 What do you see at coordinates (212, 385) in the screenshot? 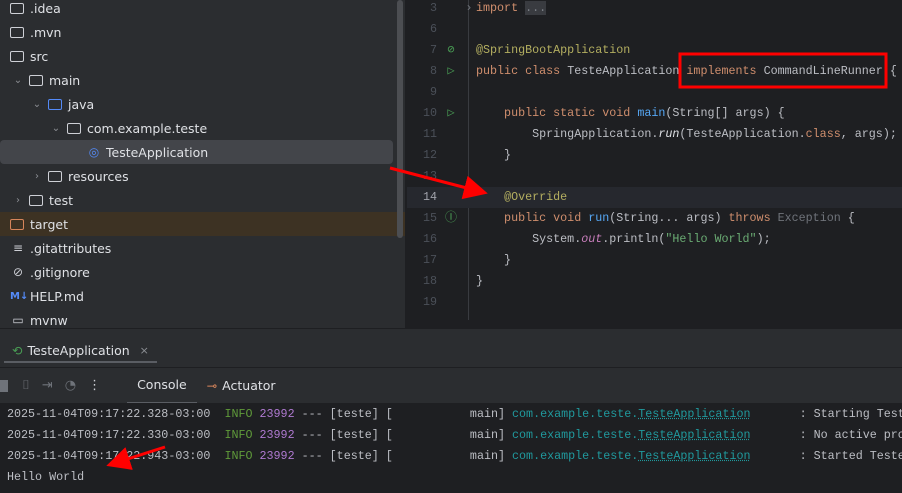
I see `actuator-icon: ⊸` at bounding box center [212, 385].